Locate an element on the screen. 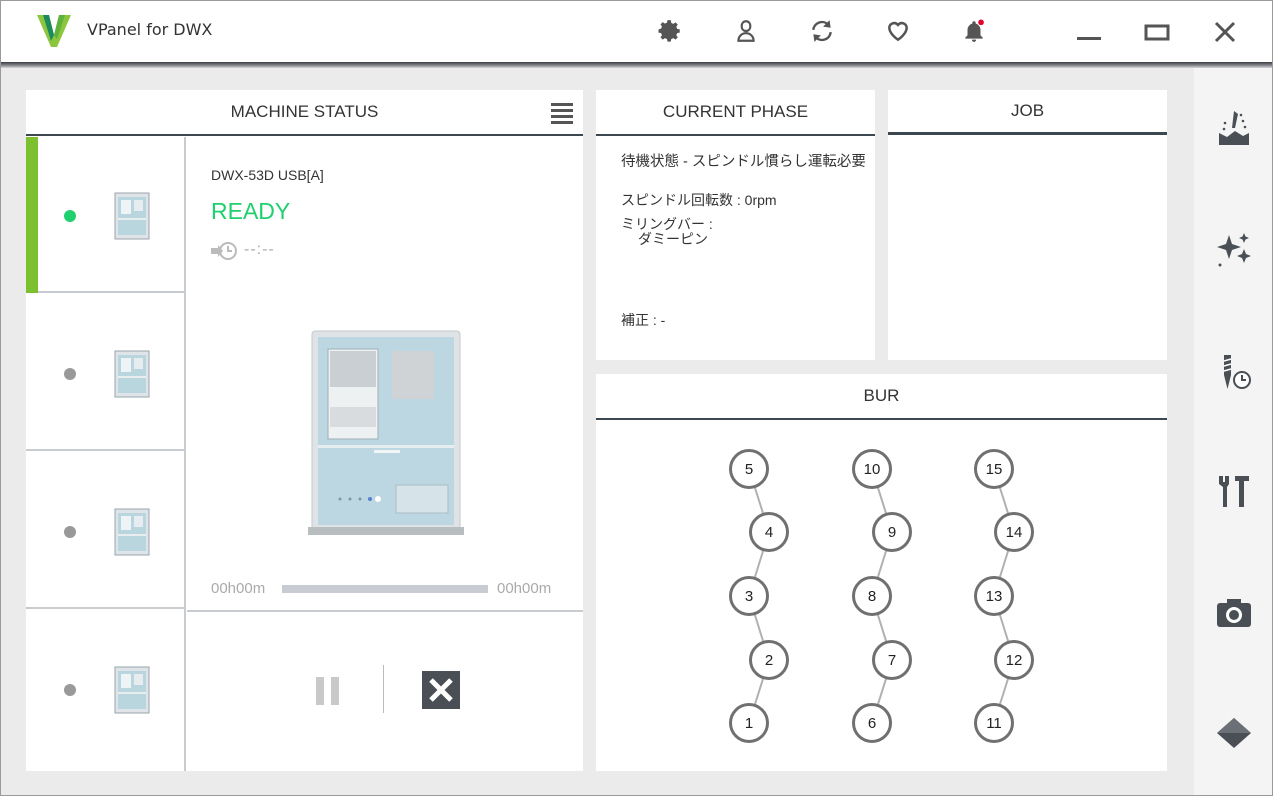 The image size is (1273, 796). machine-list is located at coordinates (106, 454).